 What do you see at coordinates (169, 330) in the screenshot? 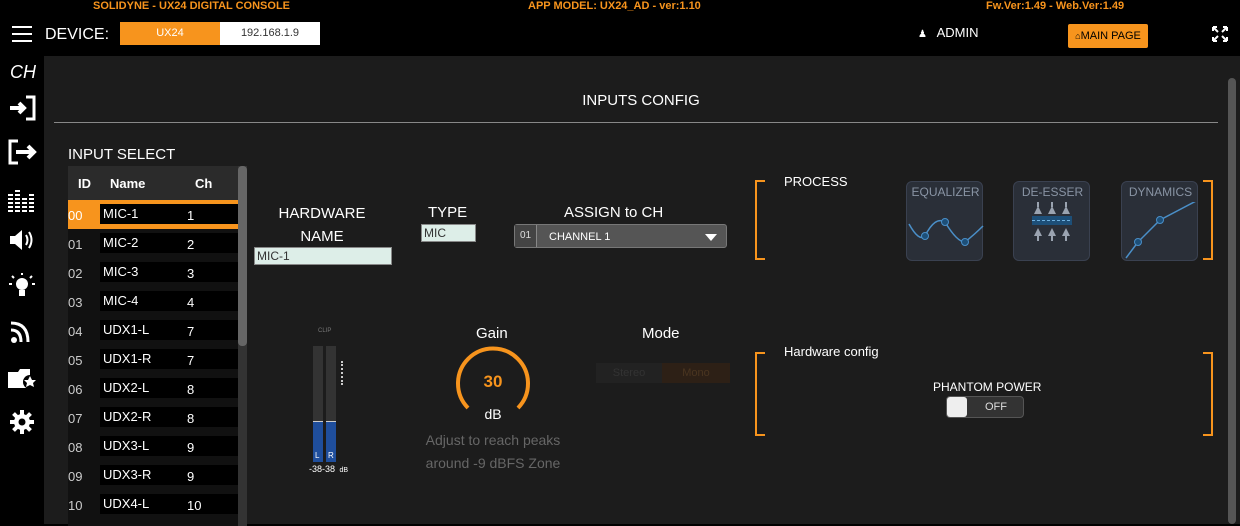
I see `row-name: UDX1-L` at bounding box center [169, 330].